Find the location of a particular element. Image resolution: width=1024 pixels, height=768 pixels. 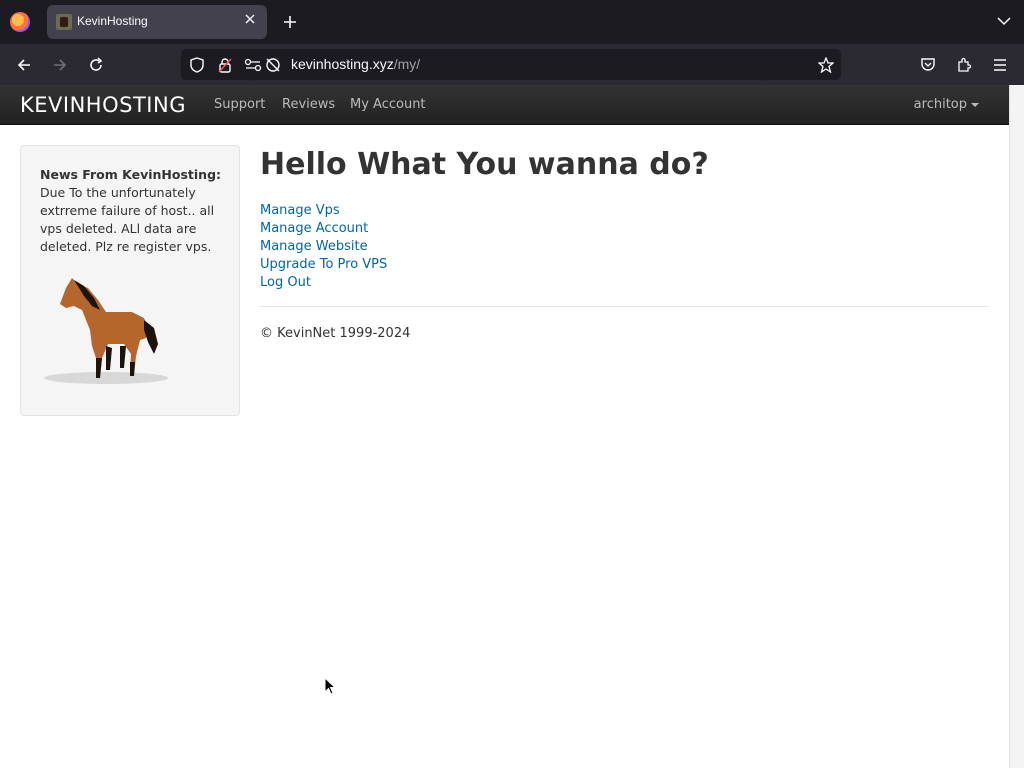

new-tab-icon is located at coordinates (290, 22).